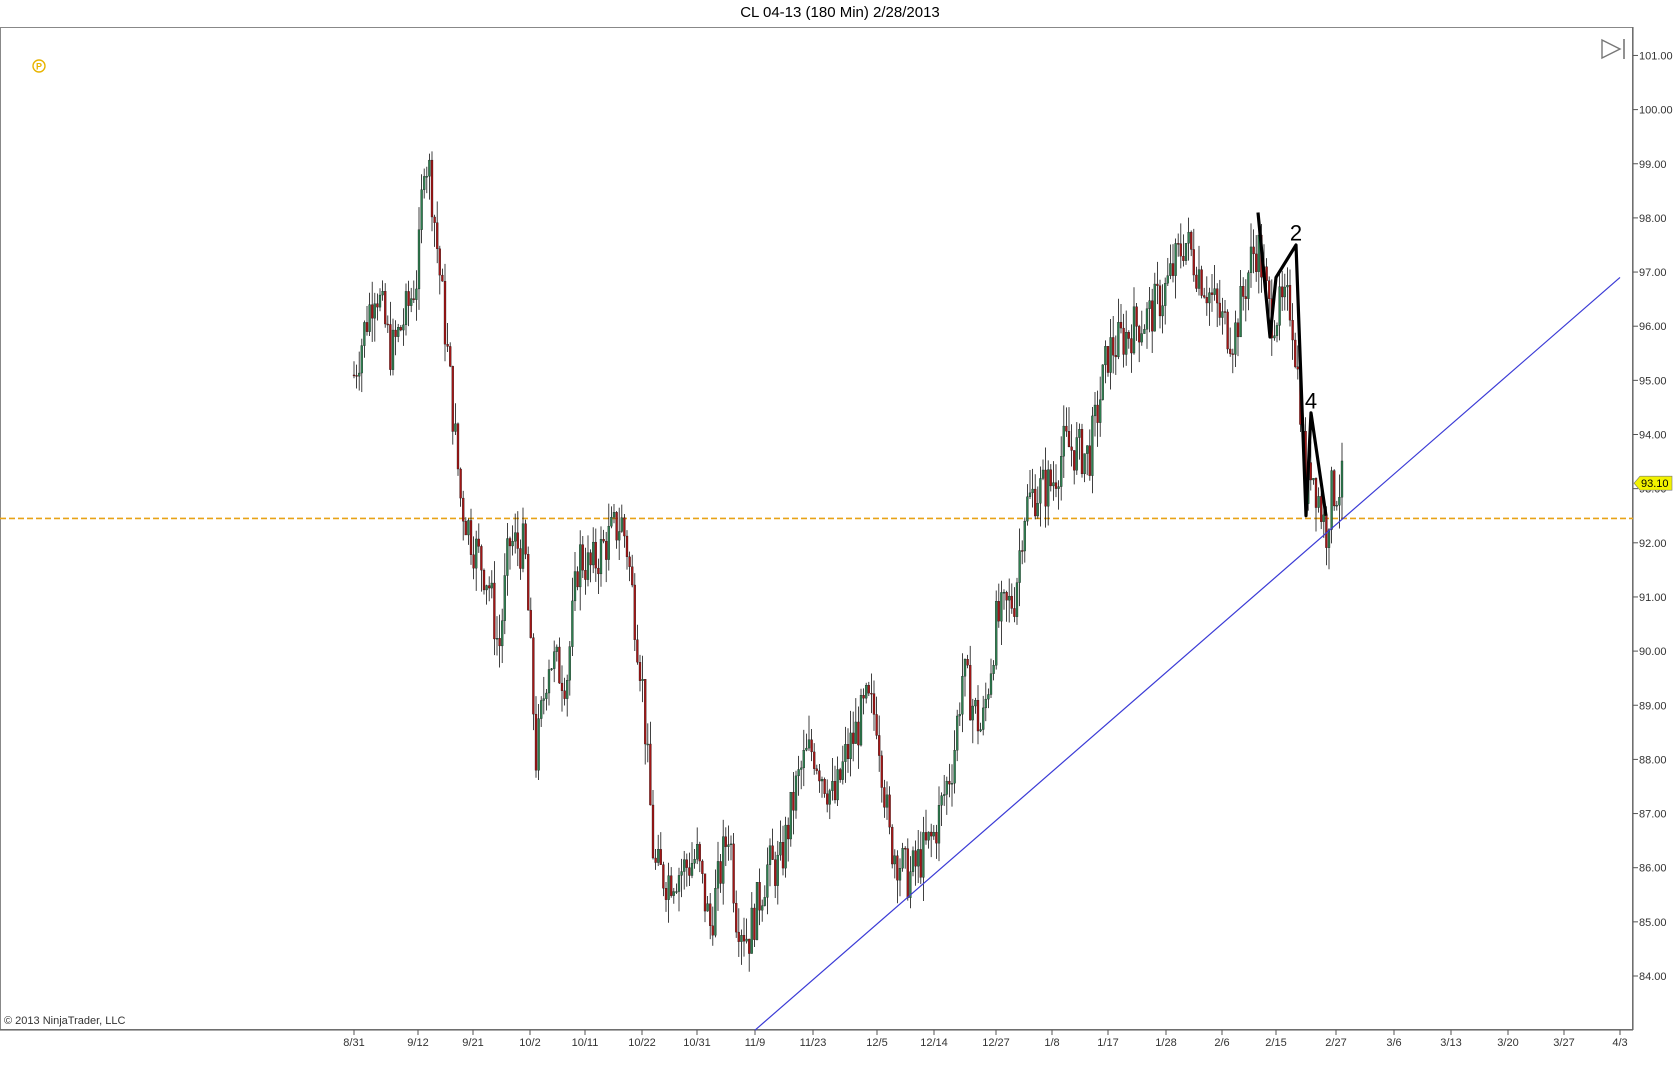 The height and width of the screenshot is (1076, 1680). Describe the element at coordinates (1296, 232) in the screenshot. I see `wave-label: 2` at that location.